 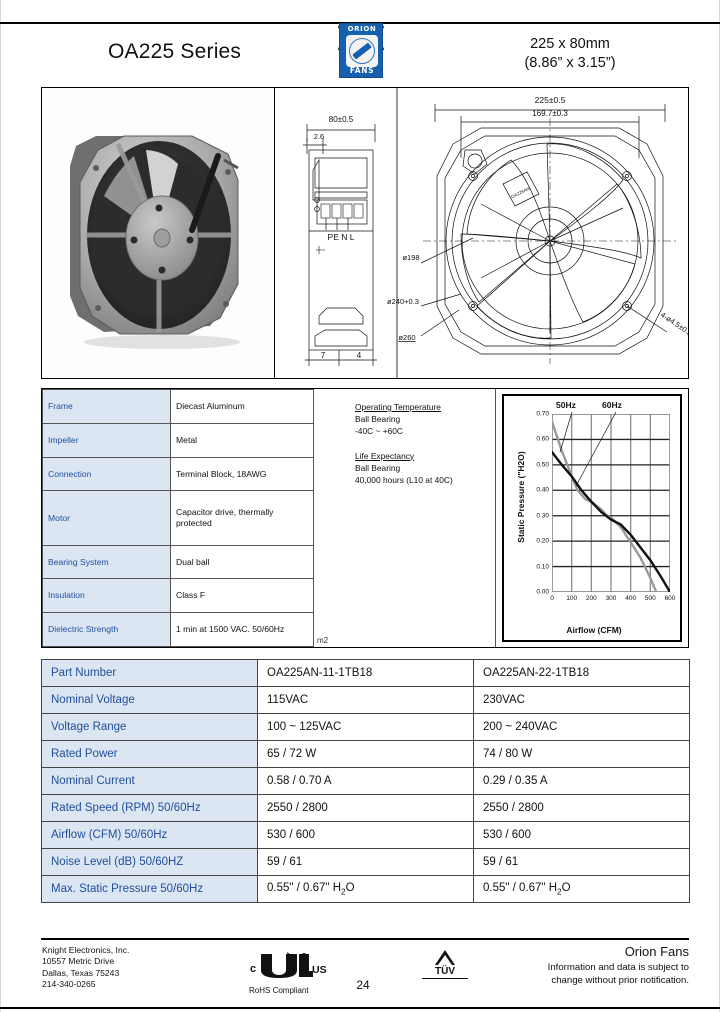 I want to click on chart-x-tick-label: 400, so click(x=631, y=598).